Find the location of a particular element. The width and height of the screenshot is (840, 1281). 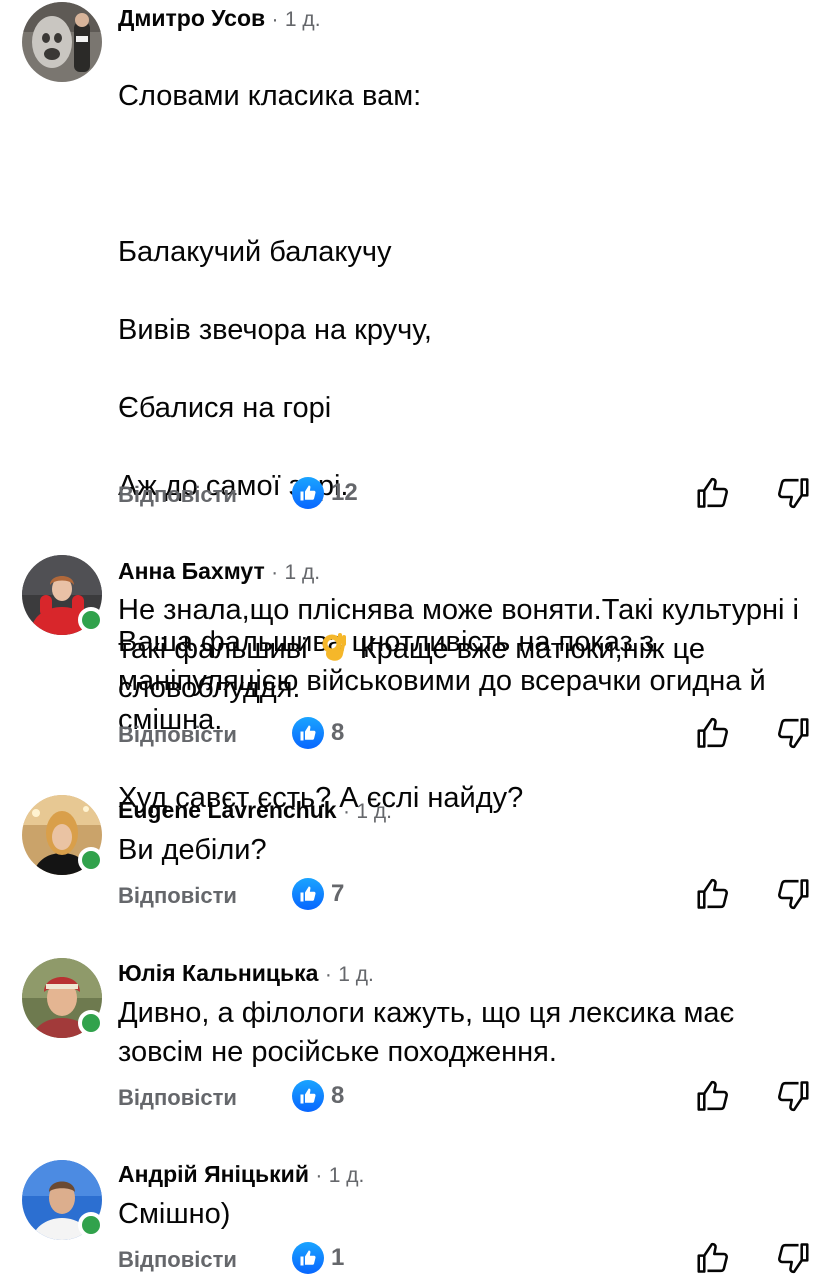

comment-header: Eugene Lavrenchuk · 1 д. is located at coordinates (255, 811).